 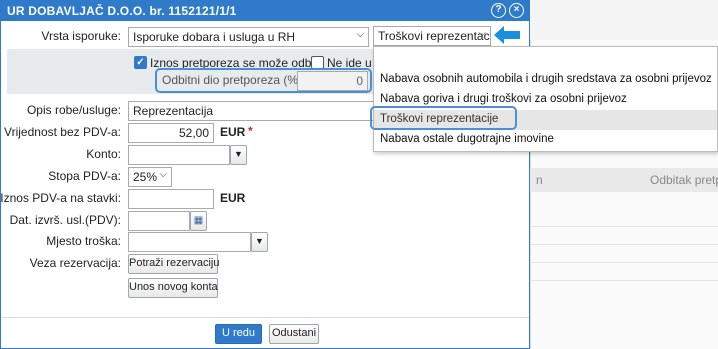 I want to click on calendar-icon: ▦, so click(x=198, y=220).